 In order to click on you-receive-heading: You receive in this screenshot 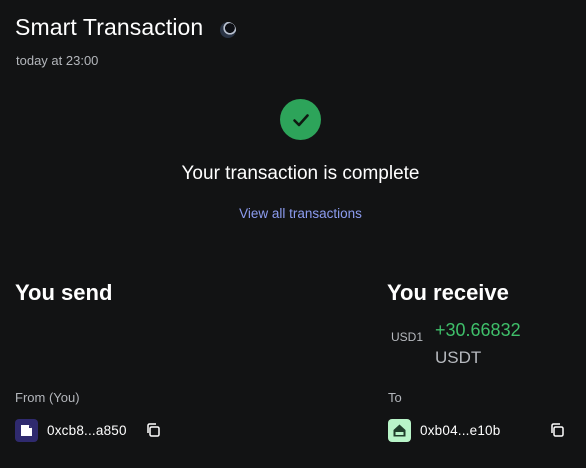, I will do `click(448, 292)`.